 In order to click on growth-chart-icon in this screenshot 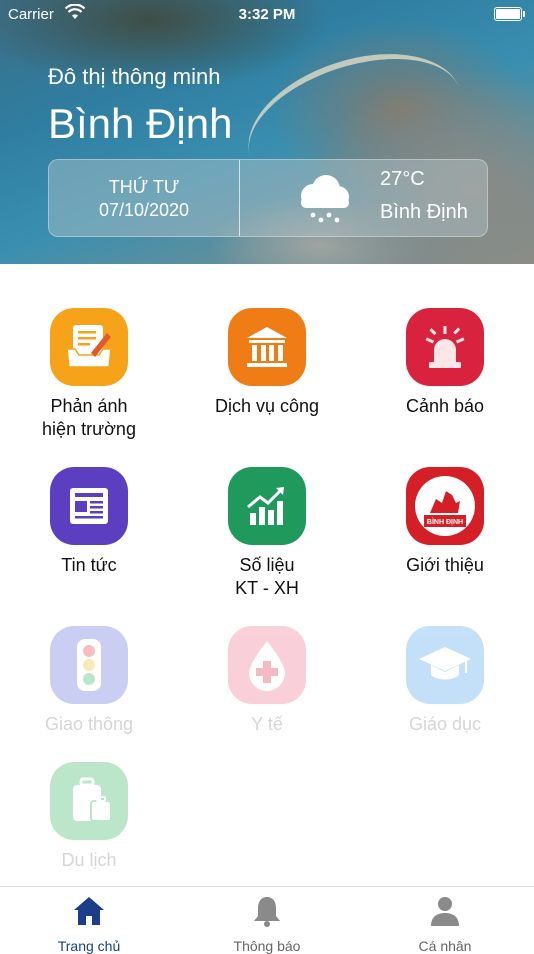, I will do `click(267, 506)`.